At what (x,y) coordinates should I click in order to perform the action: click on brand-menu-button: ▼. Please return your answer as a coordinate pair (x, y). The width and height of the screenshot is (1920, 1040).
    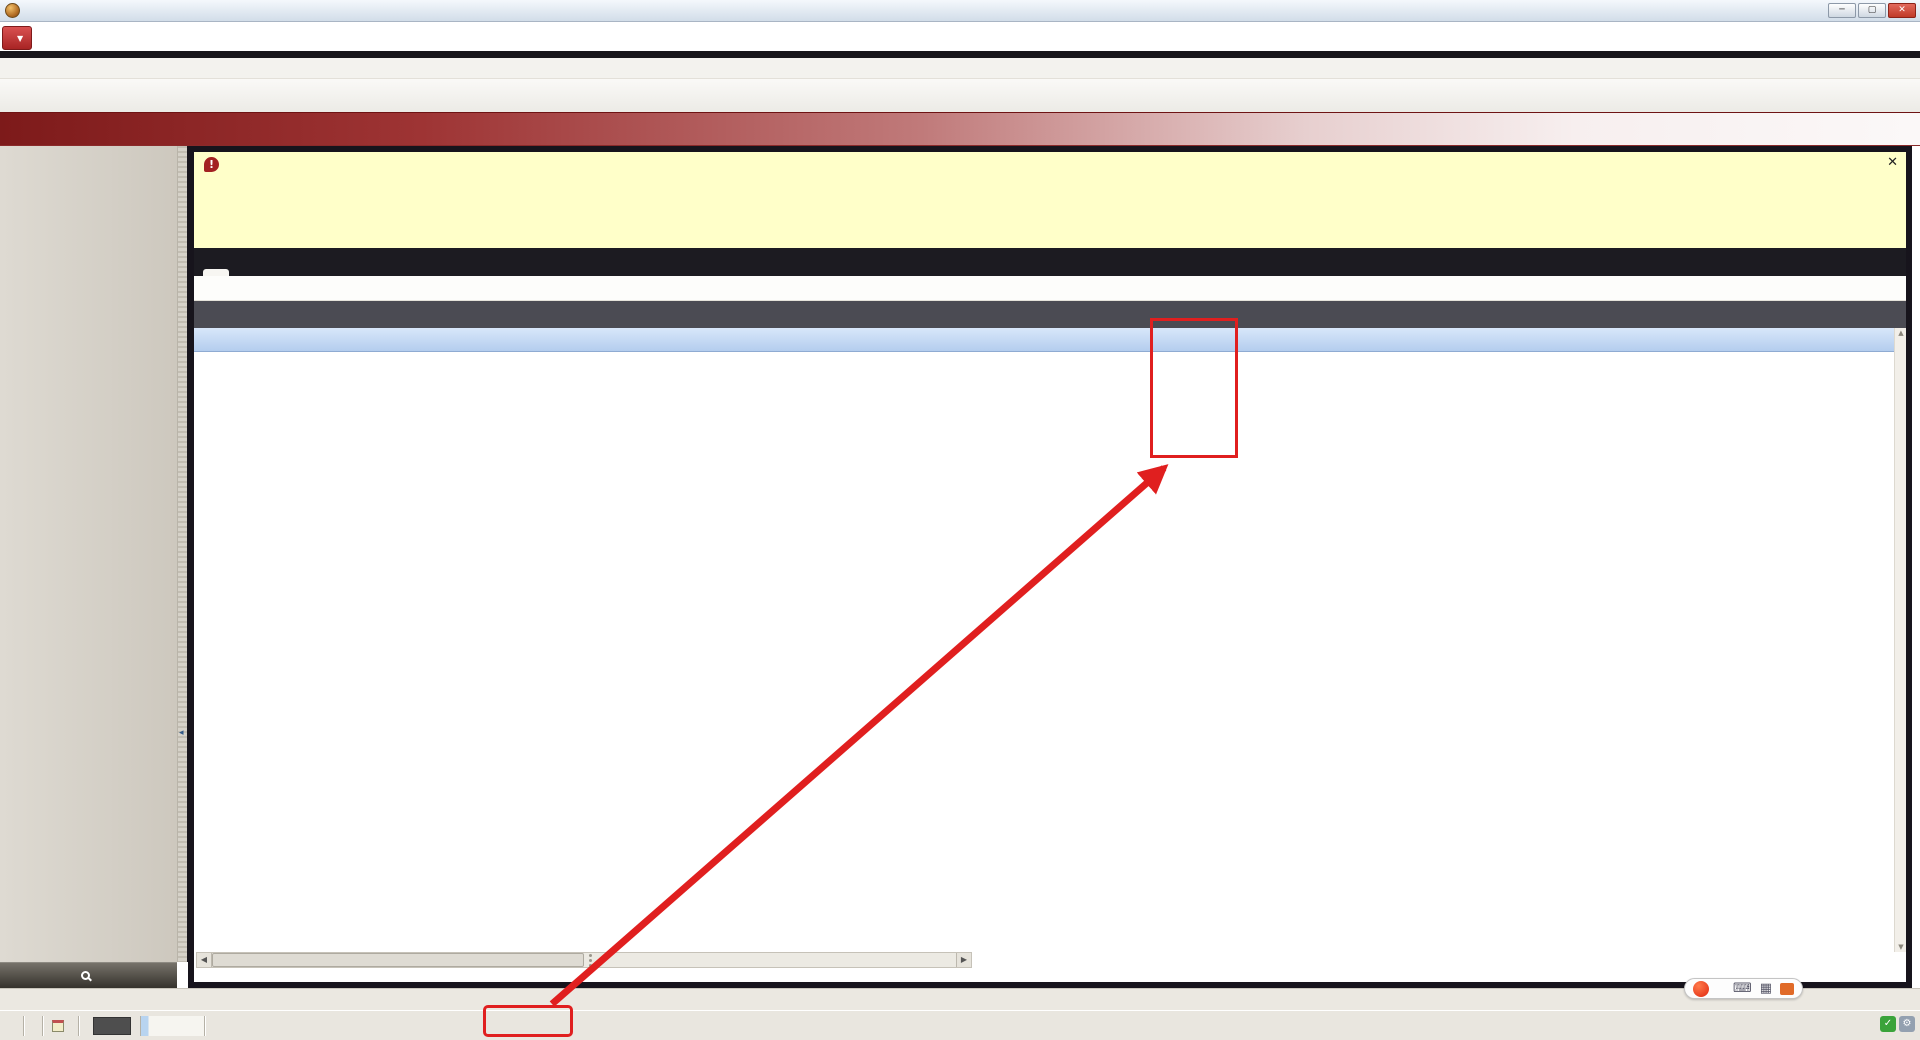
    Looking at the image, I should click on (17, 38).